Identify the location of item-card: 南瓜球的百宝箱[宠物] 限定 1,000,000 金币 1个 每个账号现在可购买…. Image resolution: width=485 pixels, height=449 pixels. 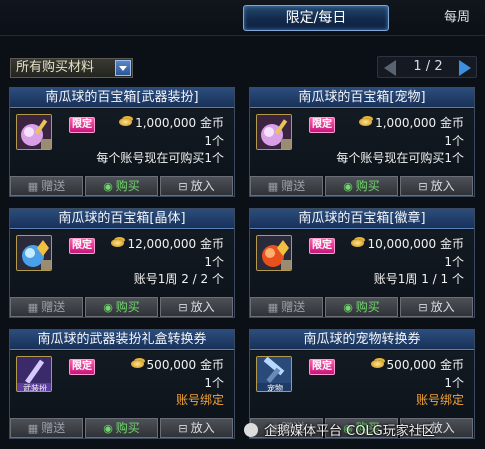
(362, 142).